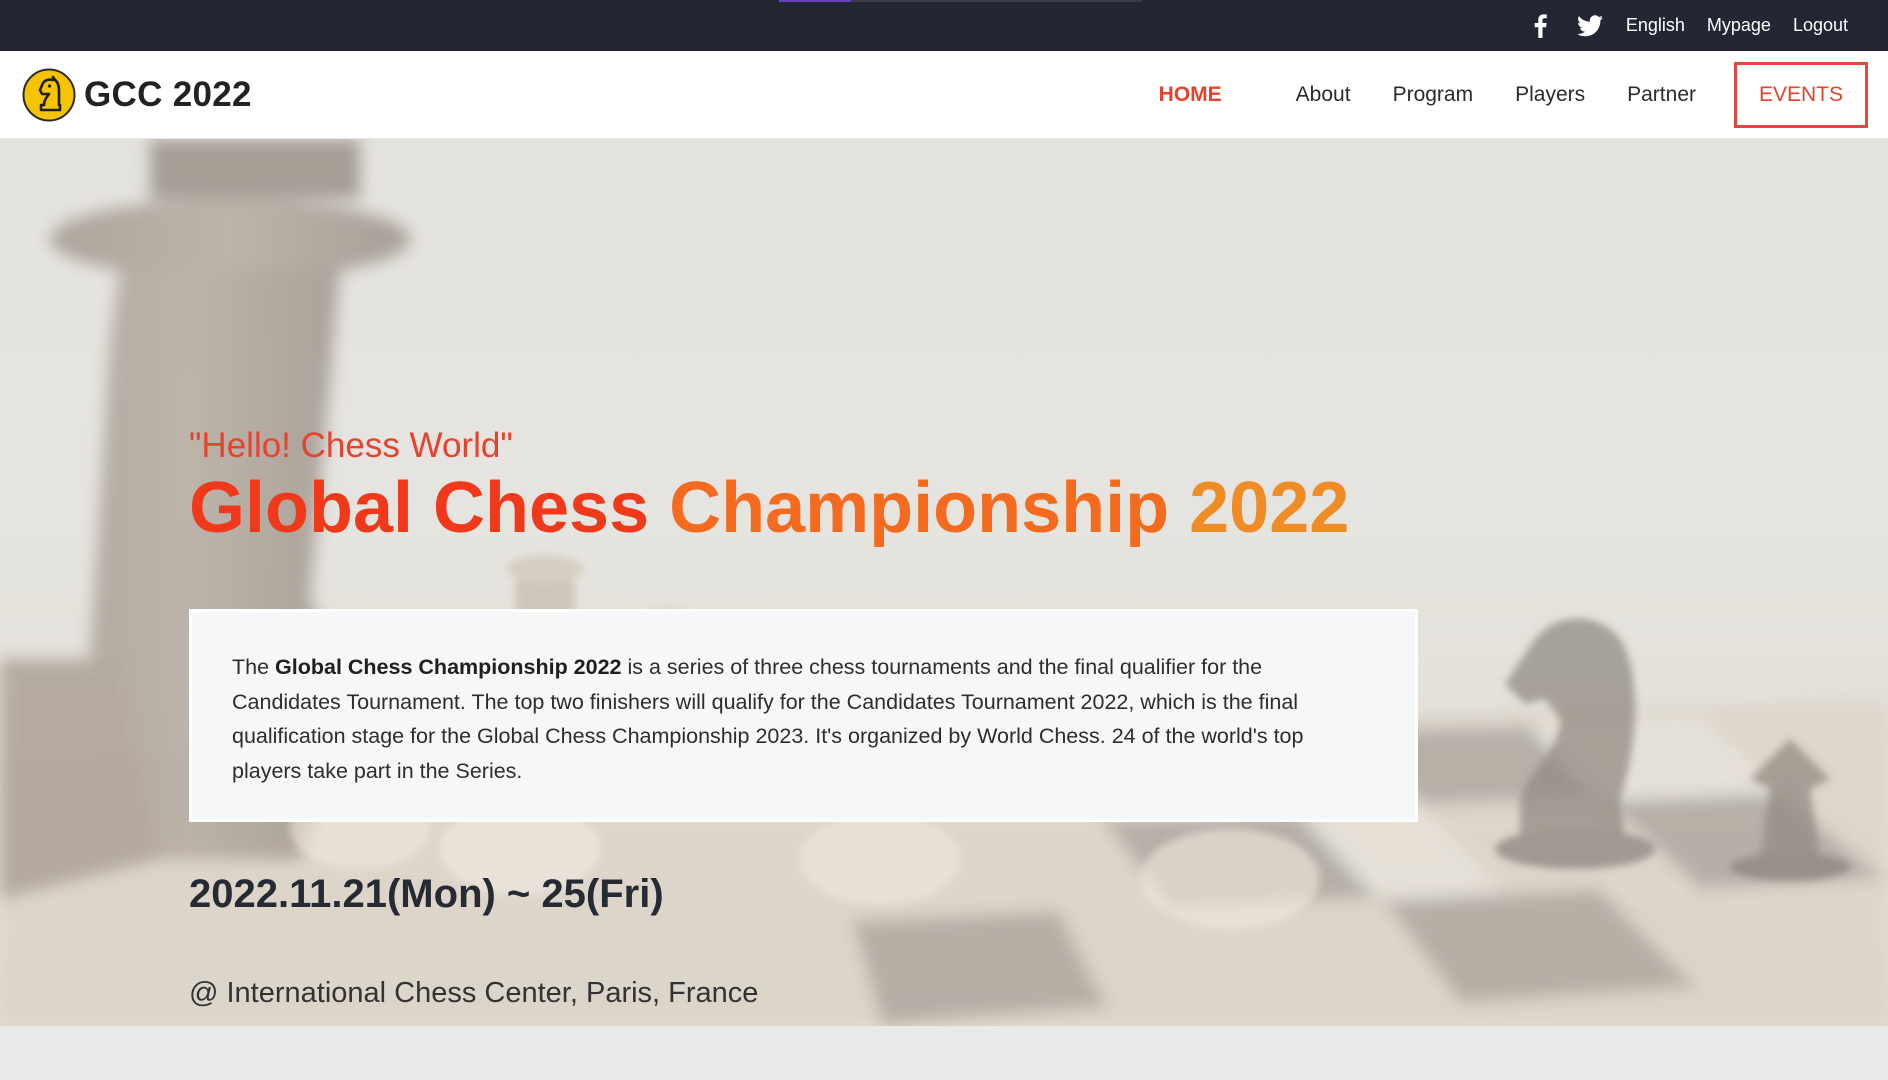 The width and height of the screenshot is (1888, 1080). I want to click on nav-players: Players, so click(1550, 95).